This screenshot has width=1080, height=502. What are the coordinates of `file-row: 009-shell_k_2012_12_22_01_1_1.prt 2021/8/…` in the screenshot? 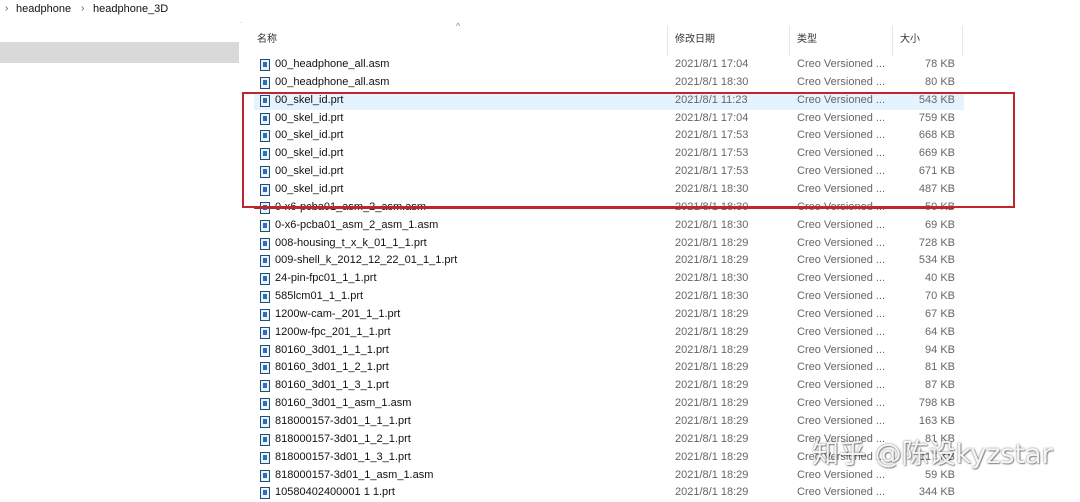 It's located at (609, 261).